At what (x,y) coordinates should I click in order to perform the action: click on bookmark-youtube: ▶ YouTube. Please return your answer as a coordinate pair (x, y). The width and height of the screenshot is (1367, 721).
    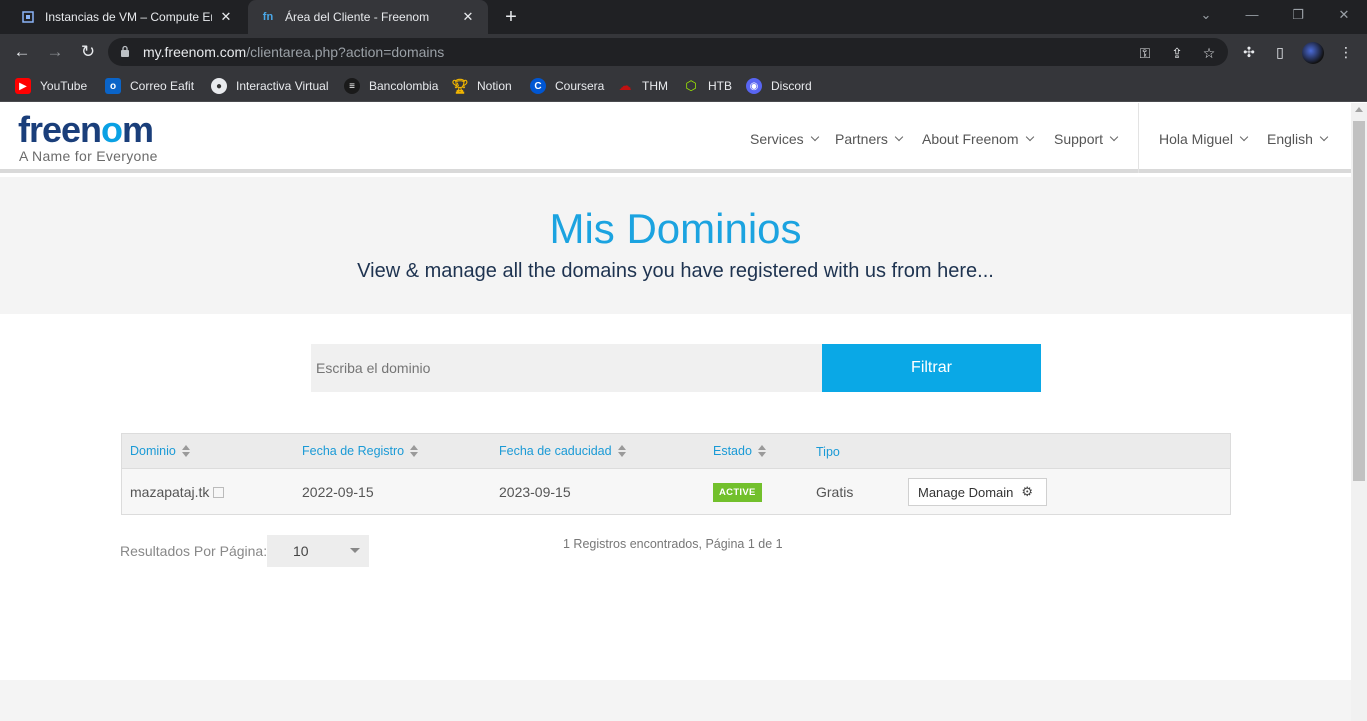
    Looking at the image, I should click on (51, 86).